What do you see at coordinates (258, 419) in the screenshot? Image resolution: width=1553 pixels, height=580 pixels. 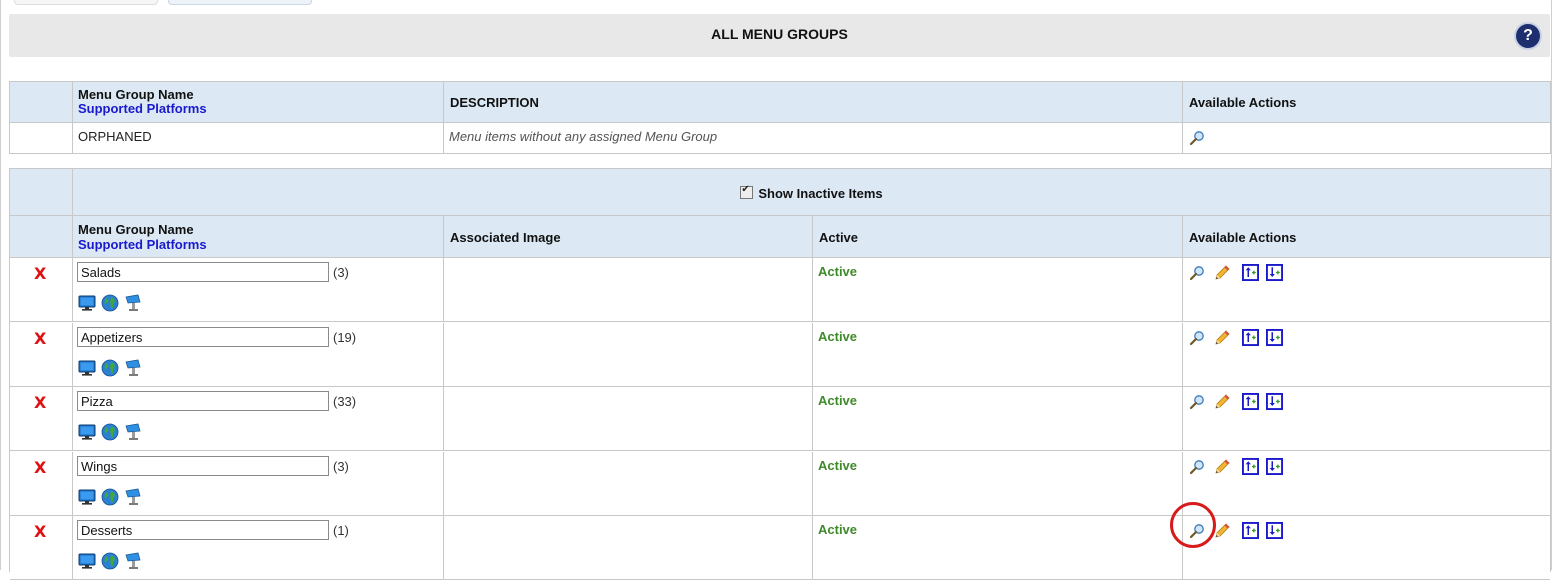 I see `name-cell: (33)` at bounding box center [258, 419].